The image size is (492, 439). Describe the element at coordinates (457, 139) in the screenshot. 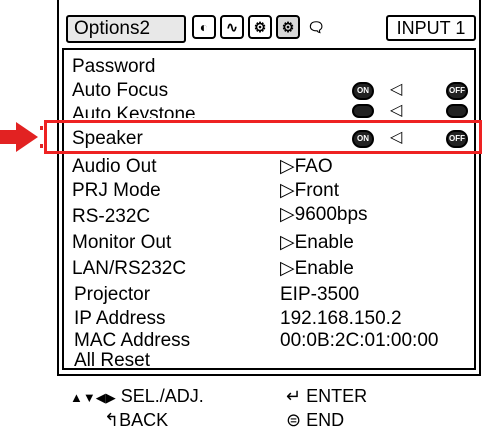

I see `speaker-off-toggle: OFF` at that location.